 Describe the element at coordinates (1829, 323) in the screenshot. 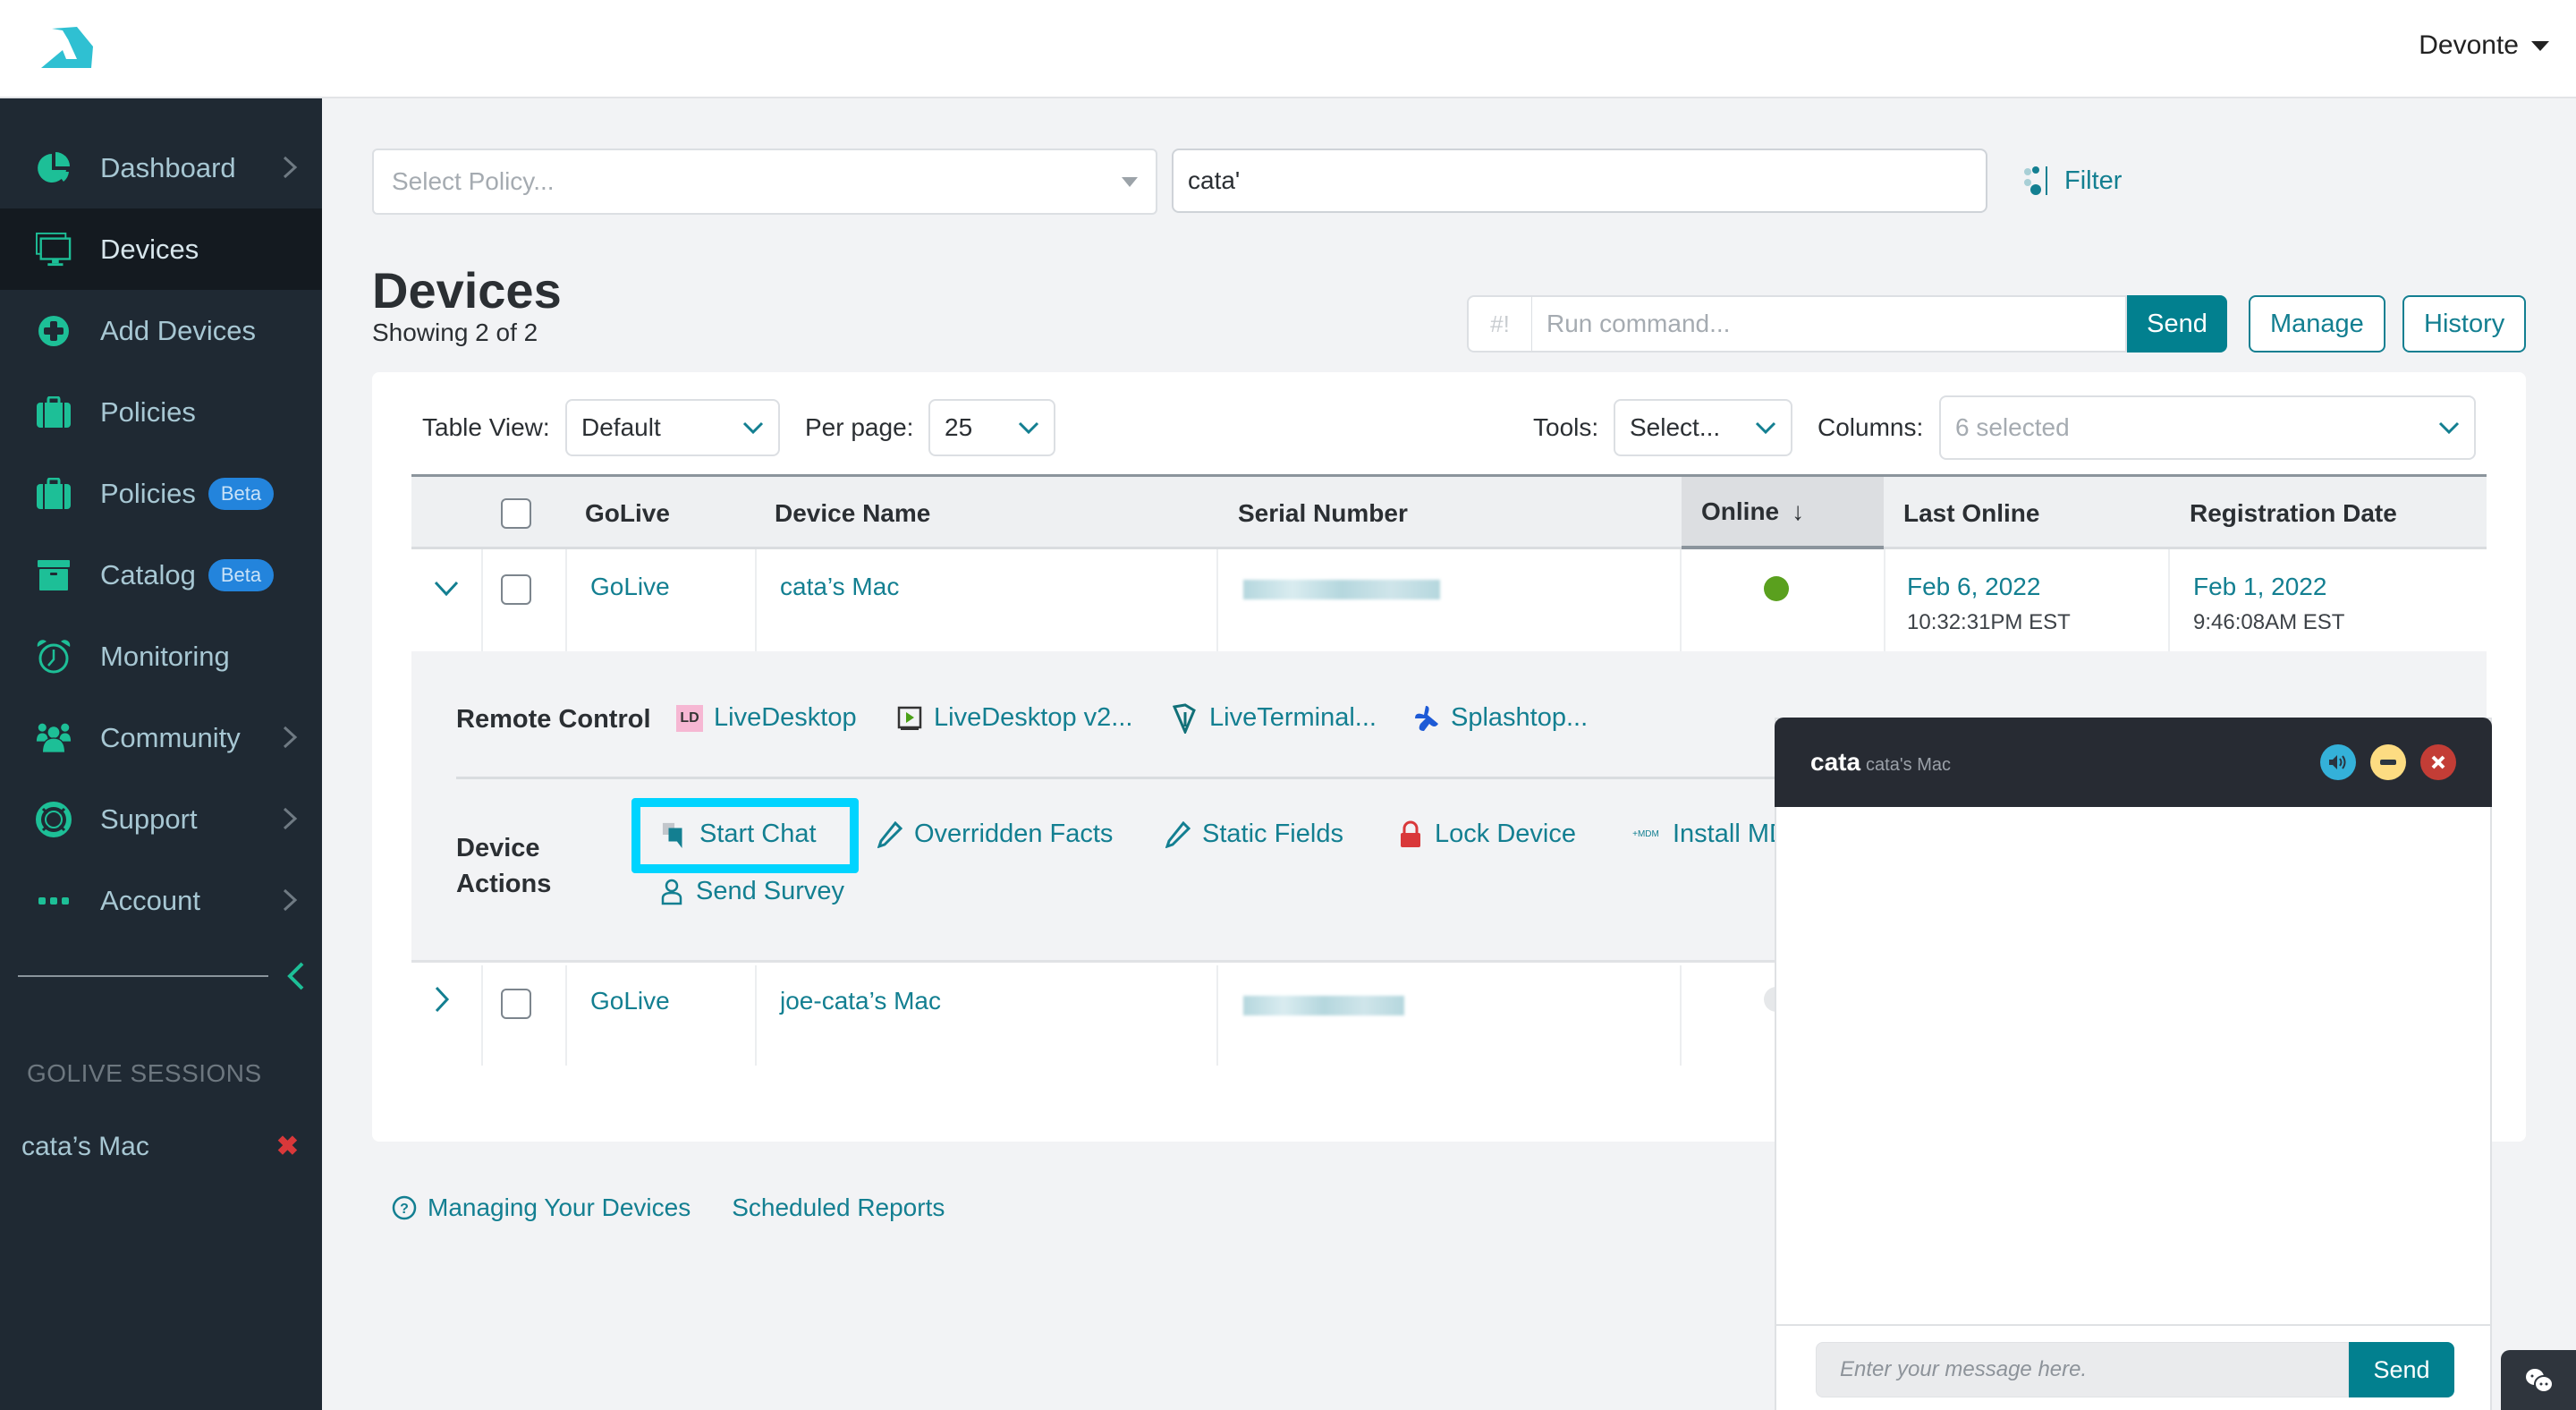

I see `run-command-input` at that location.